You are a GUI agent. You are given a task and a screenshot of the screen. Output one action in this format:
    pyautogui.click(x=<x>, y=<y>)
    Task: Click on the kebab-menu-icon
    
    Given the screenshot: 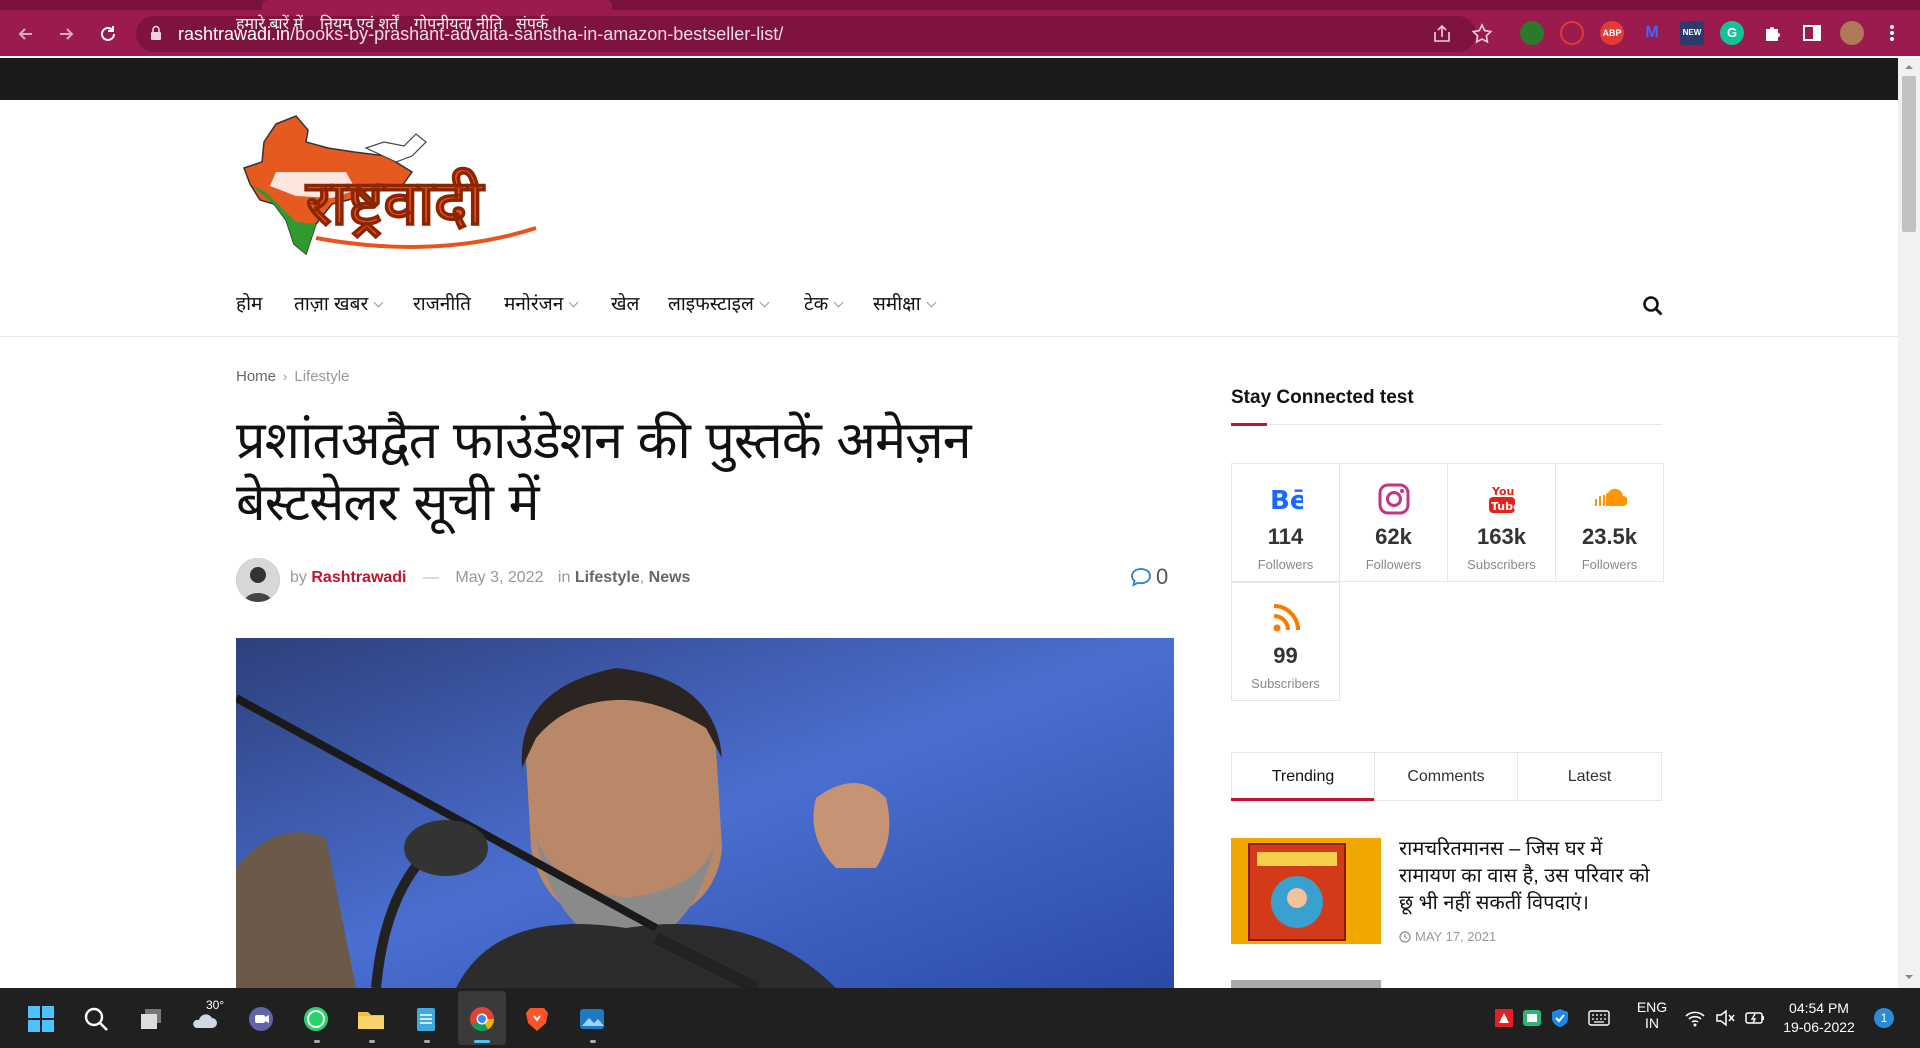 What is the action you would take?
    pyautogui.click(x=1892, y=33)
    